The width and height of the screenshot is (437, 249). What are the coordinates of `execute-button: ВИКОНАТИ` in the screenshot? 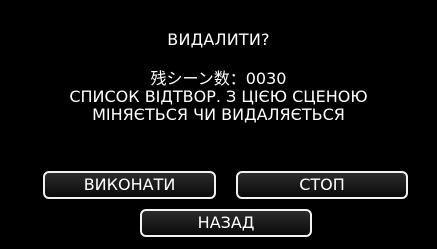 It's located at (129, 185).